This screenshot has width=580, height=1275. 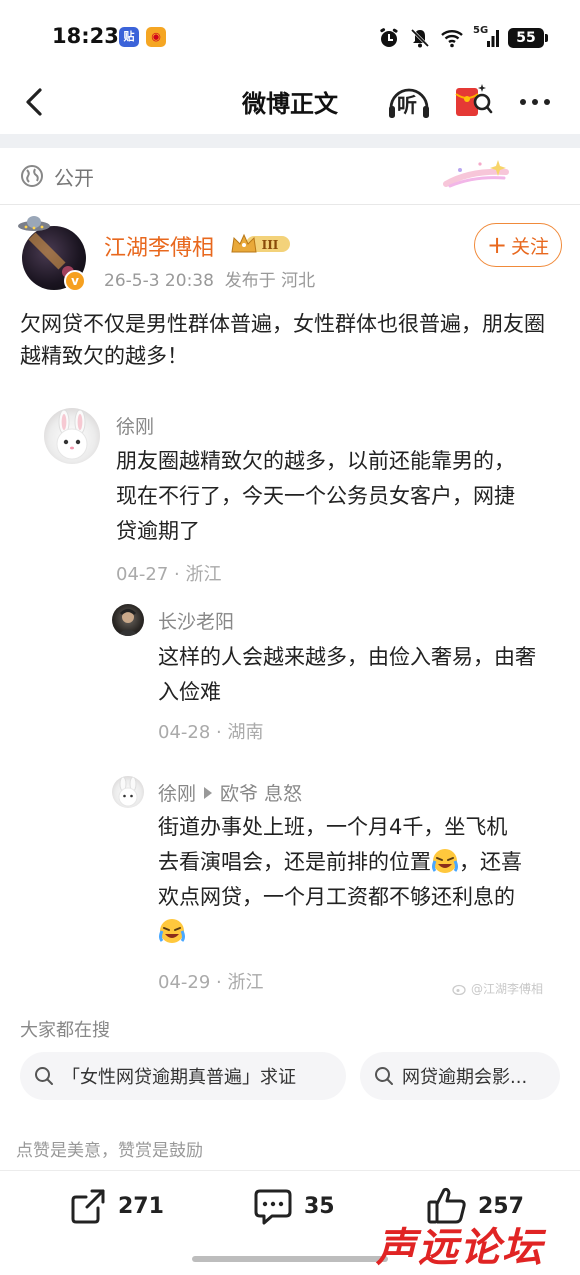 What do you see at coordinates (177, 794) in the screenshot?
I see `reply-username: 徐刚` at bounding box center [177, 794].